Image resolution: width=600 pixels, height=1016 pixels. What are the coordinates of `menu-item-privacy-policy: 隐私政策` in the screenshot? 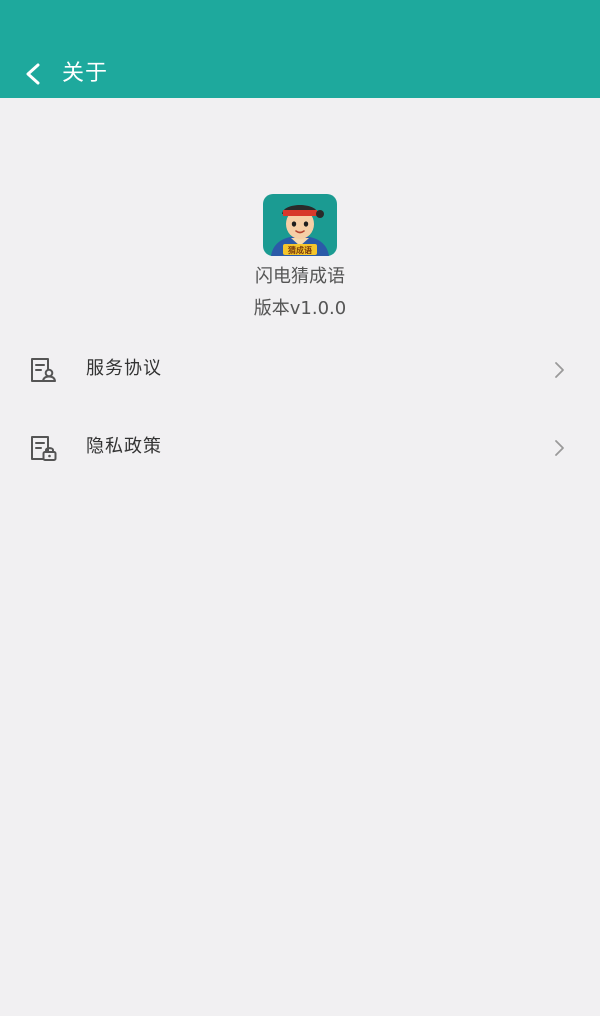 It's located at (300, 447).